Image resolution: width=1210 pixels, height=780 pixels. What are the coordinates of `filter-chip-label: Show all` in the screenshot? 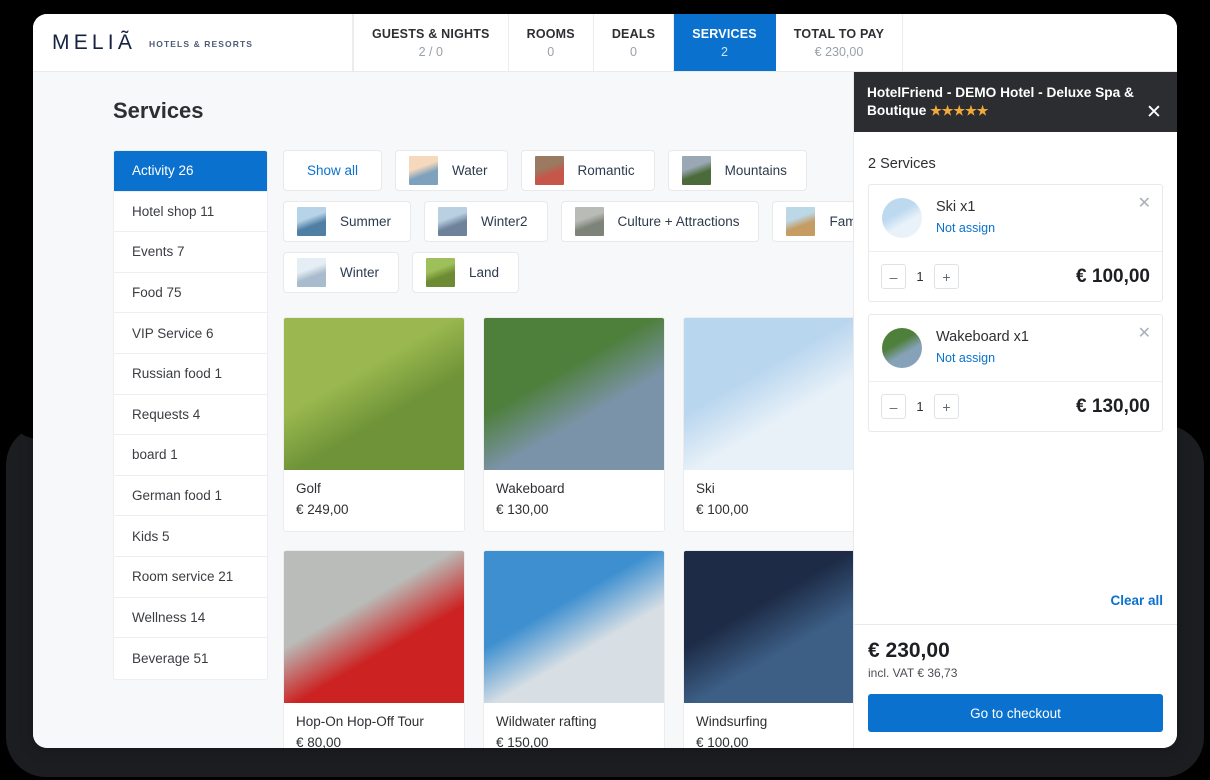 It's located at (333, 170).